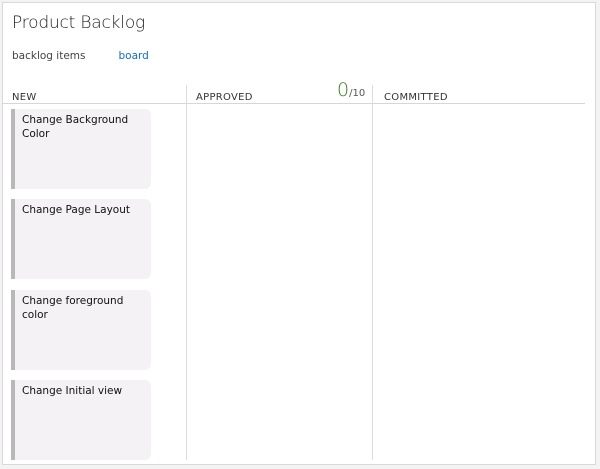 The height and width of the screenshot is (469, 600). What do you see at coordinates (24, 97) in the screenshot?
I see `column-header-new: NEW` at bounding box center [24, 97].